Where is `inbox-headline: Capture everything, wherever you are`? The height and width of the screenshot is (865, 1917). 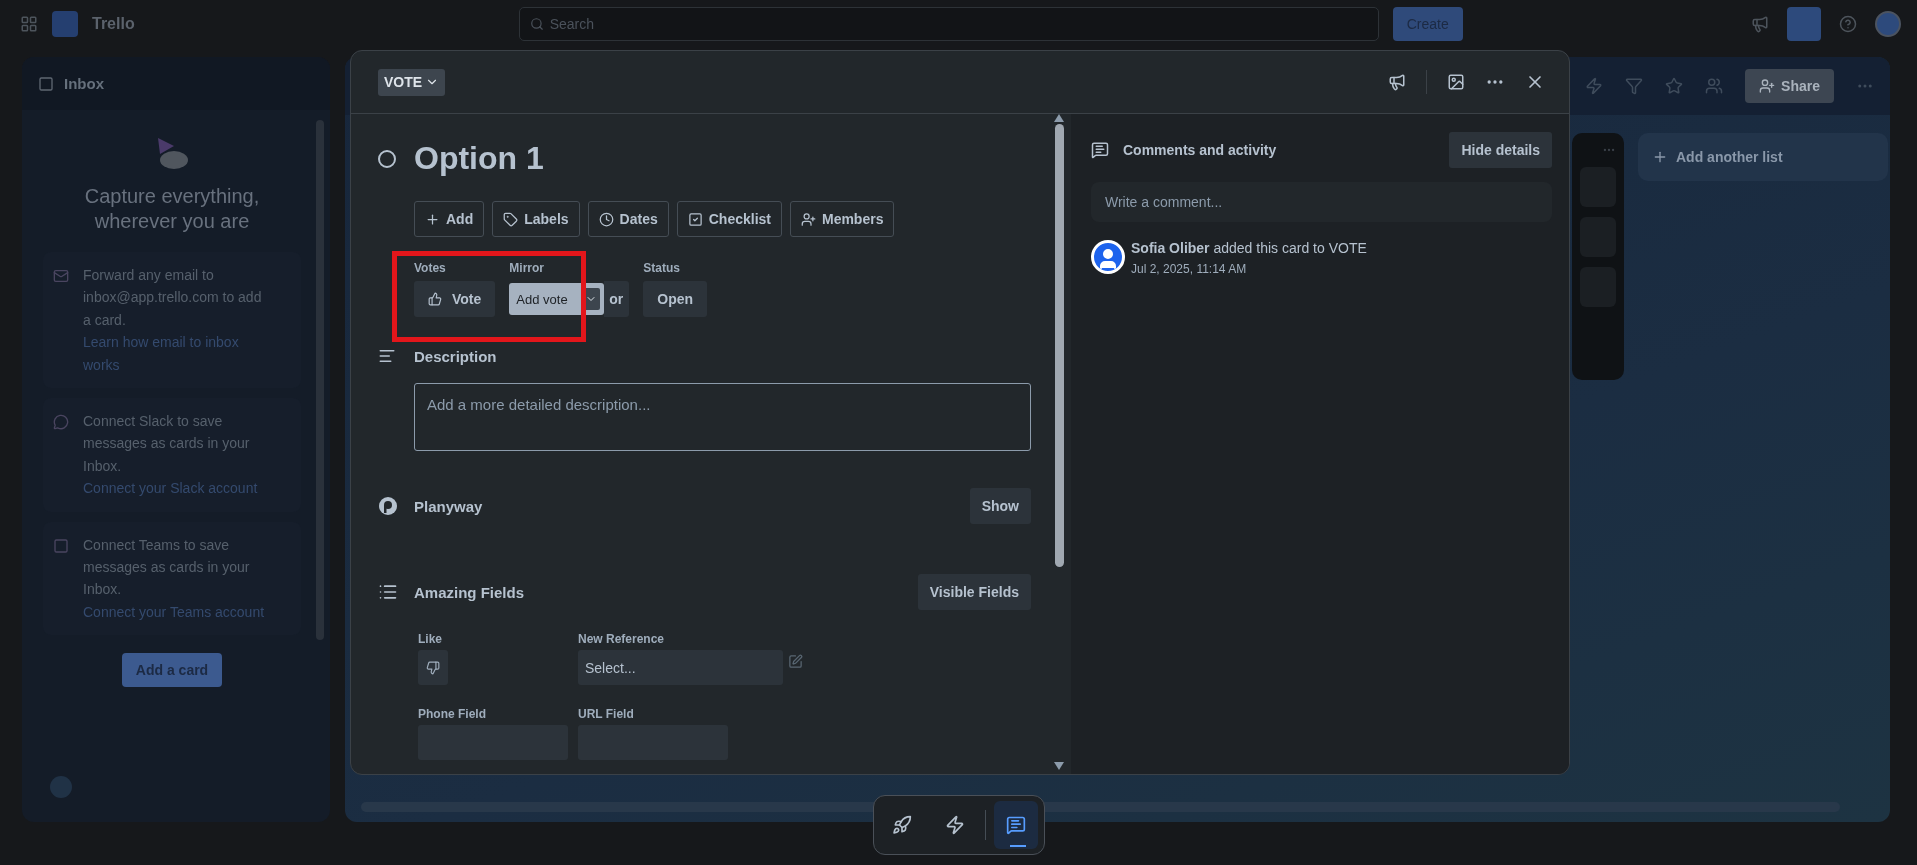
inbox-headline: Capture everything, wherever you are is located at coordinates (172, 209).